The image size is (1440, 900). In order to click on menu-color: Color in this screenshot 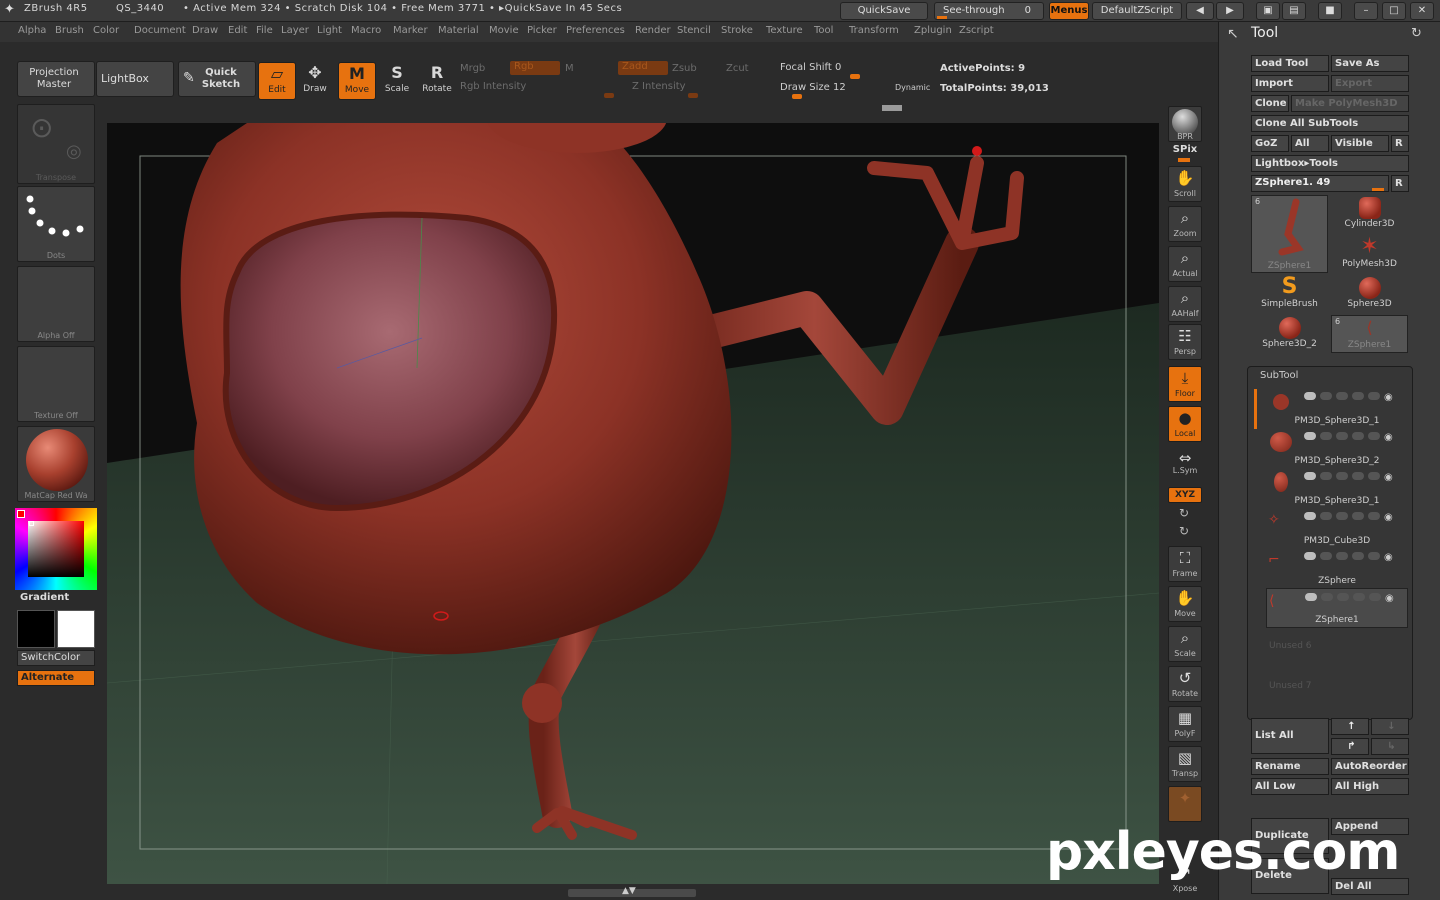, I will do `click(106, 30)`.